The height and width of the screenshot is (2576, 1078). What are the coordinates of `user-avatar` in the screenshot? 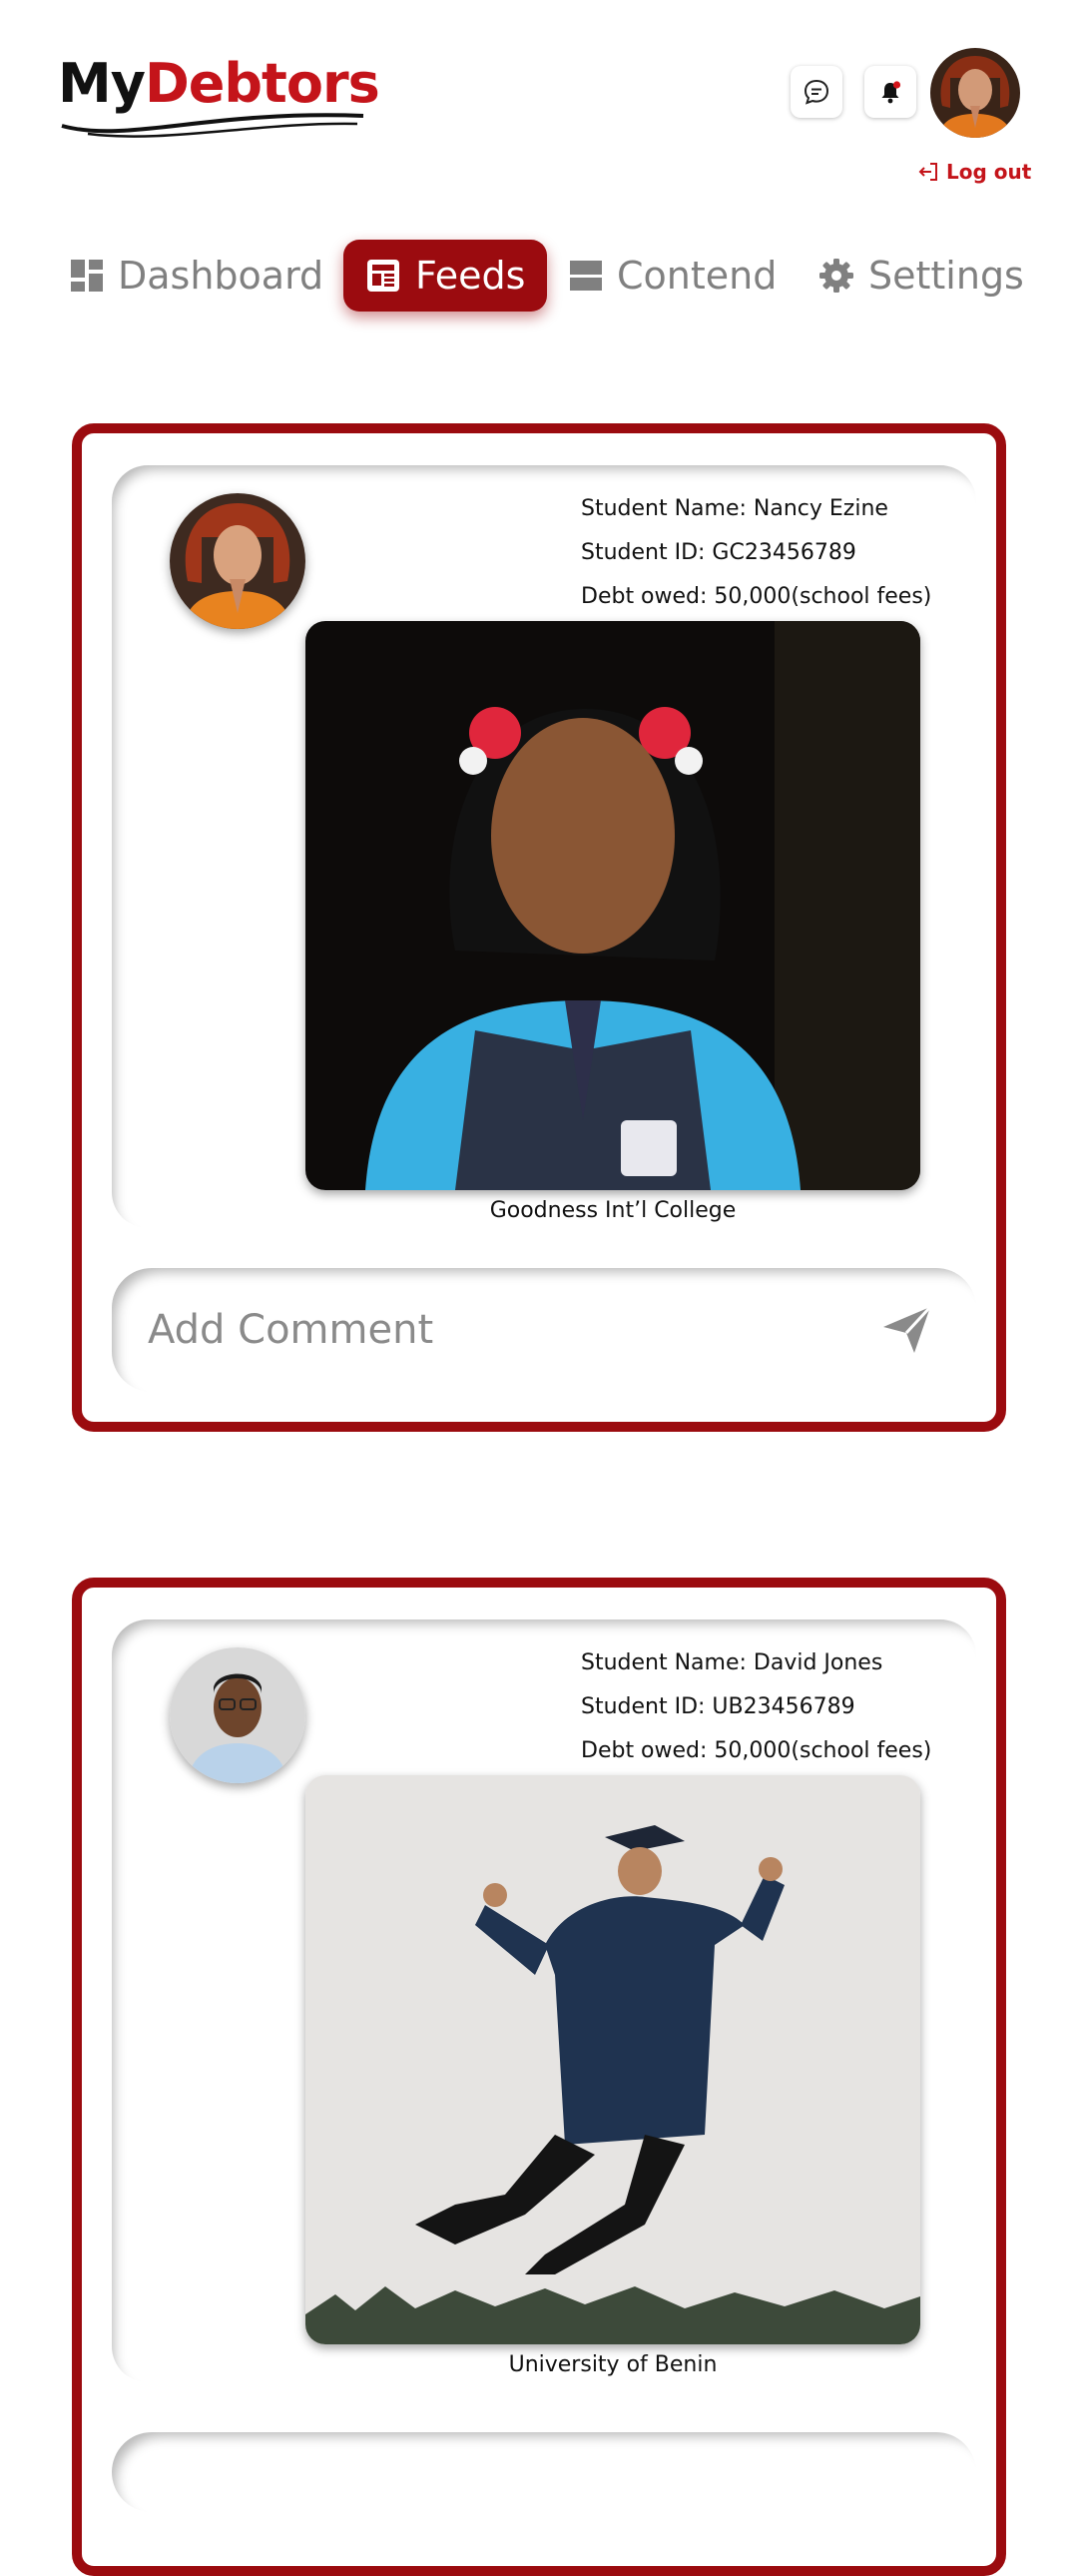 It's located at (975, 93).